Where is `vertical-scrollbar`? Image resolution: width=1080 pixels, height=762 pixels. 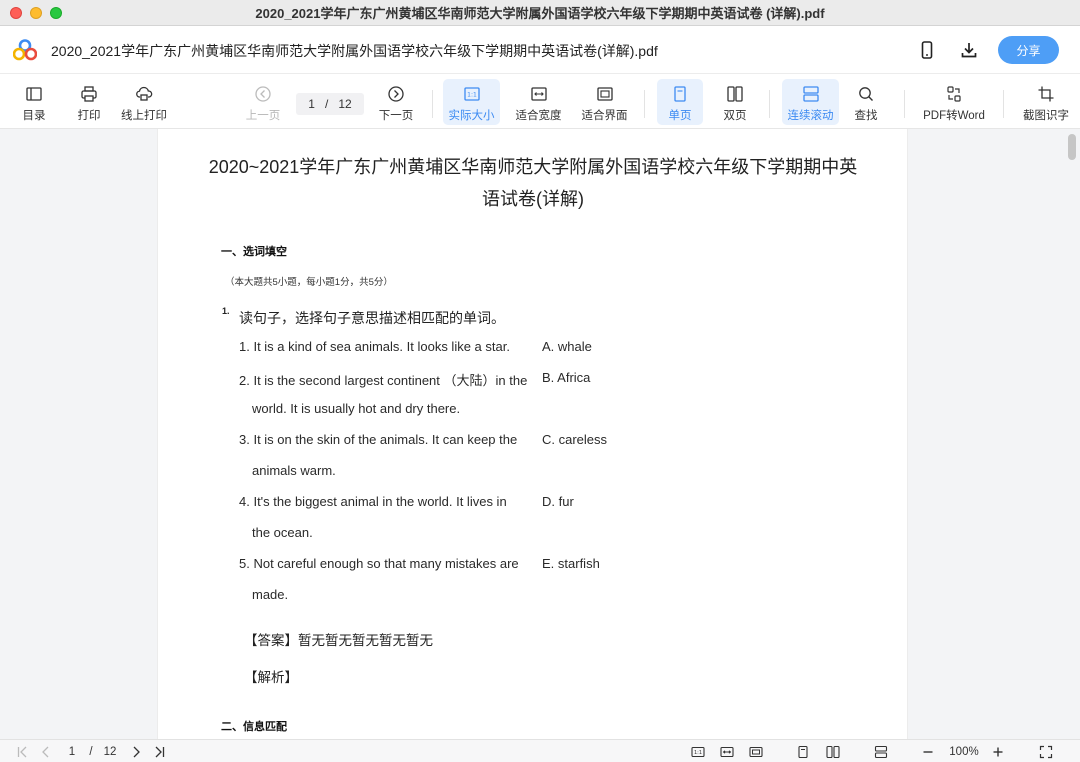
vertical-scrollbar is located at coordinates (1072, 147).